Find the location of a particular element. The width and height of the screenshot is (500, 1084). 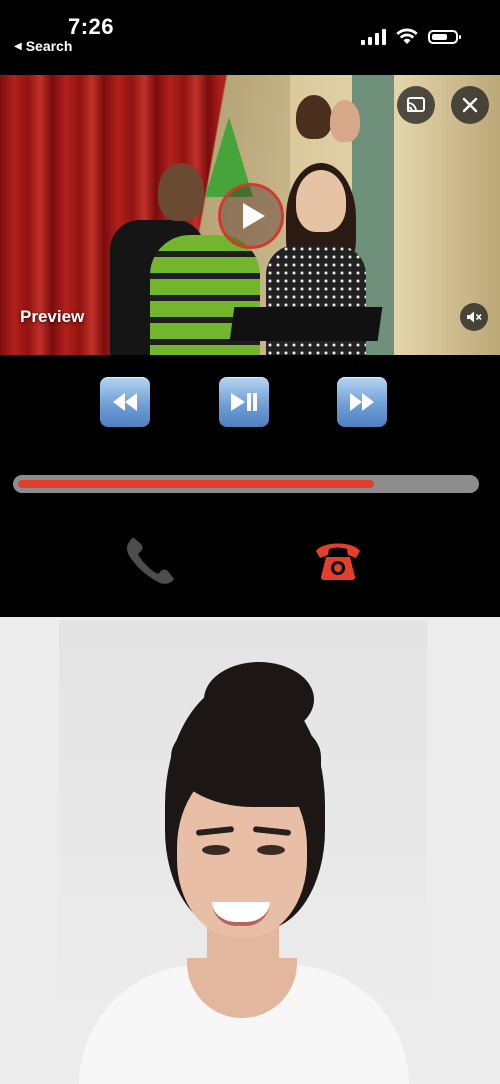

mute-icon is located at coordinates (474, 317).